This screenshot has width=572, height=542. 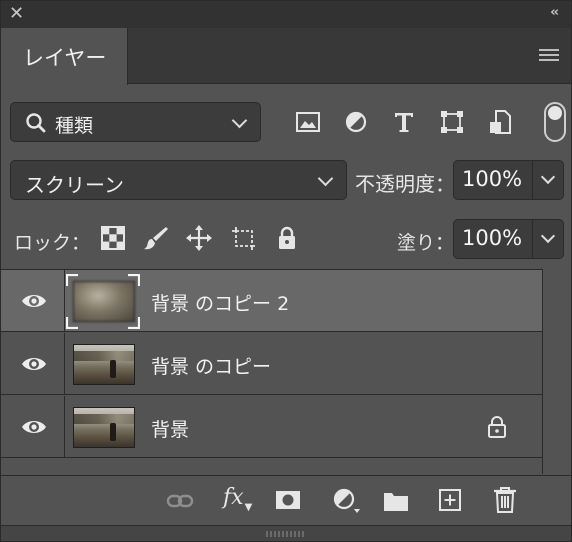 What do you see at coordinates (18, 14) in the screenshot?
I see `close-icon: ✕` at bounding box center [18, 14].